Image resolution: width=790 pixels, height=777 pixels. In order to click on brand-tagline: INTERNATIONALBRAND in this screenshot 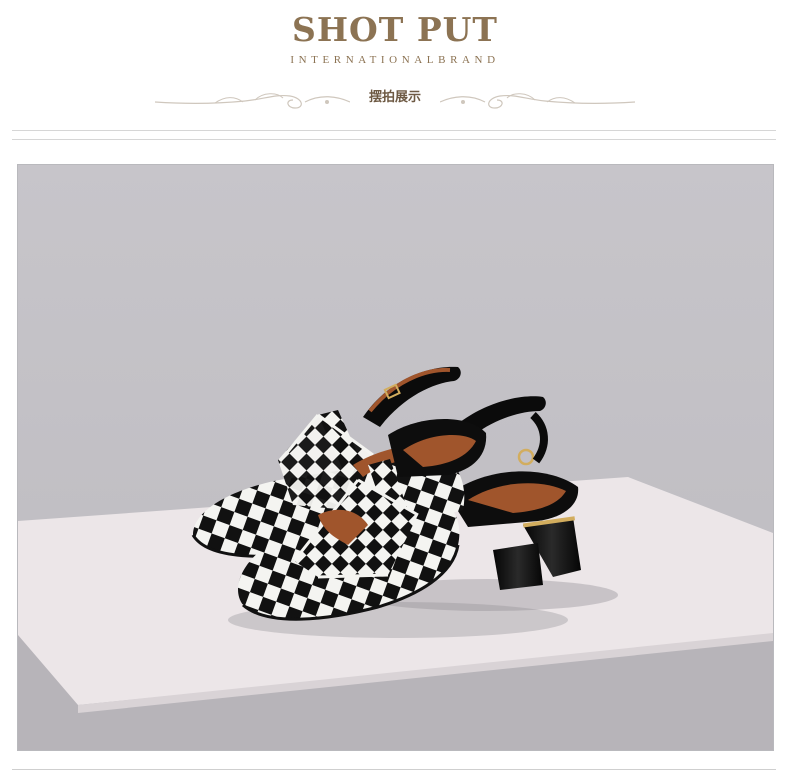, I will do `click(395, 60)`.